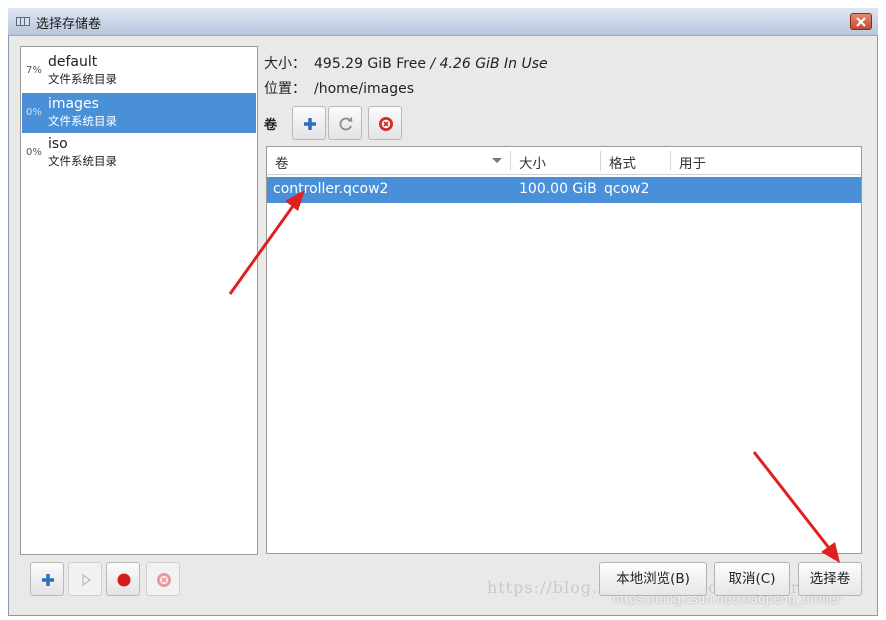 Image resolution: width=886 pixels, height=620 pixels. Describe the element at coordinates (58, 144) in the screenshot. I see `pool-name: iso` at that location.